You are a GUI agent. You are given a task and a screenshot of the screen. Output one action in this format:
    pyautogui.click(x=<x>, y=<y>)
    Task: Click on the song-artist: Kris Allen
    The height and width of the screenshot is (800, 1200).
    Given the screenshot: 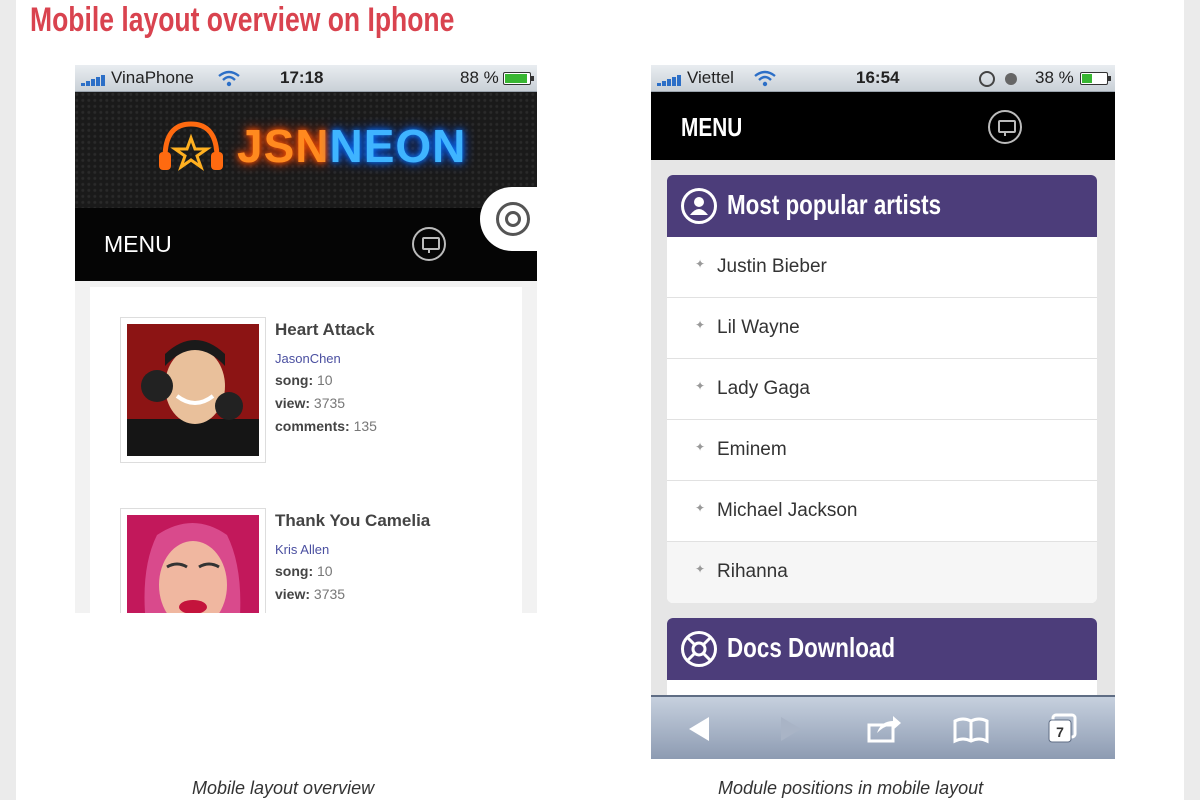 What is the action you would take?
    pyautogui.click(x=302, y=549)
    